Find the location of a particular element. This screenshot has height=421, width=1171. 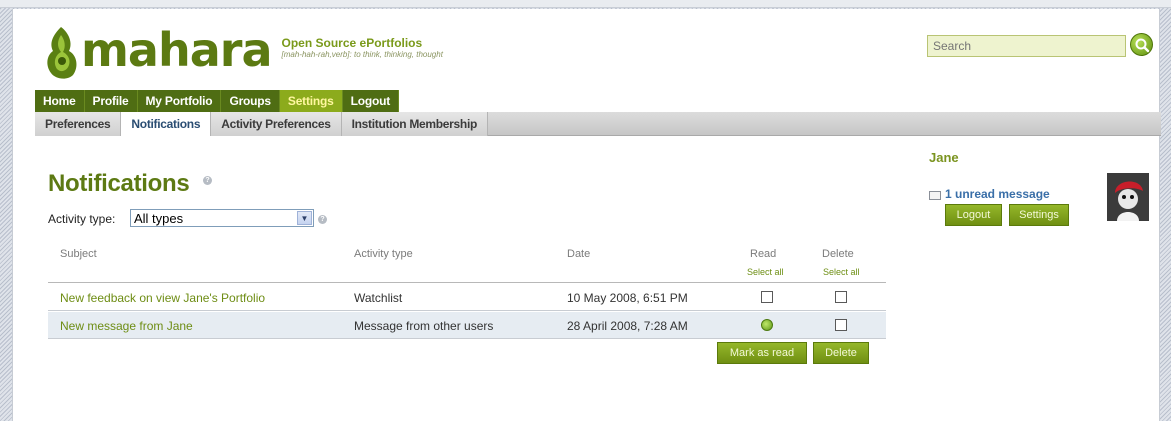

delete-select-all-link: Select all is located at coordinates (841, 272).